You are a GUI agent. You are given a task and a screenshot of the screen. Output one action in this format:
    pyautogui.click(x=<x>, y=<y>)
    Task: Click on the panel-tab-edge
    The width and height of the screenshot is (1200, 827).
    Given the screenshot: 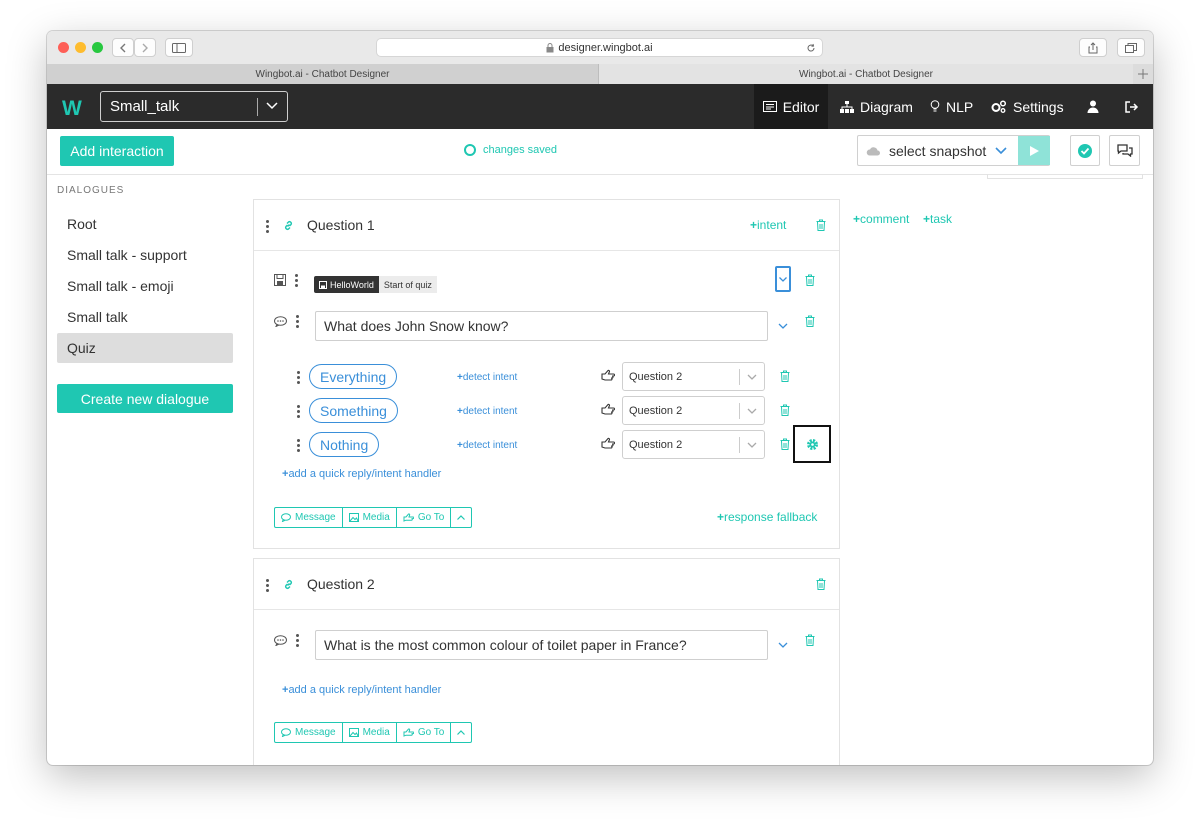 What is the action you would take?
    pyautogui.click(x=1065, y=176)
    